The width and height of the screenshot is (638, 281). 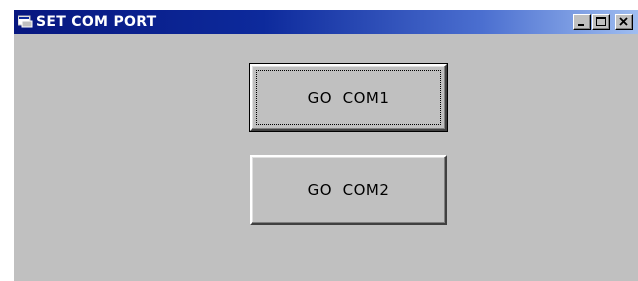 I want to click on go-com2-label: GO COM2, so click(x=348, y=190).